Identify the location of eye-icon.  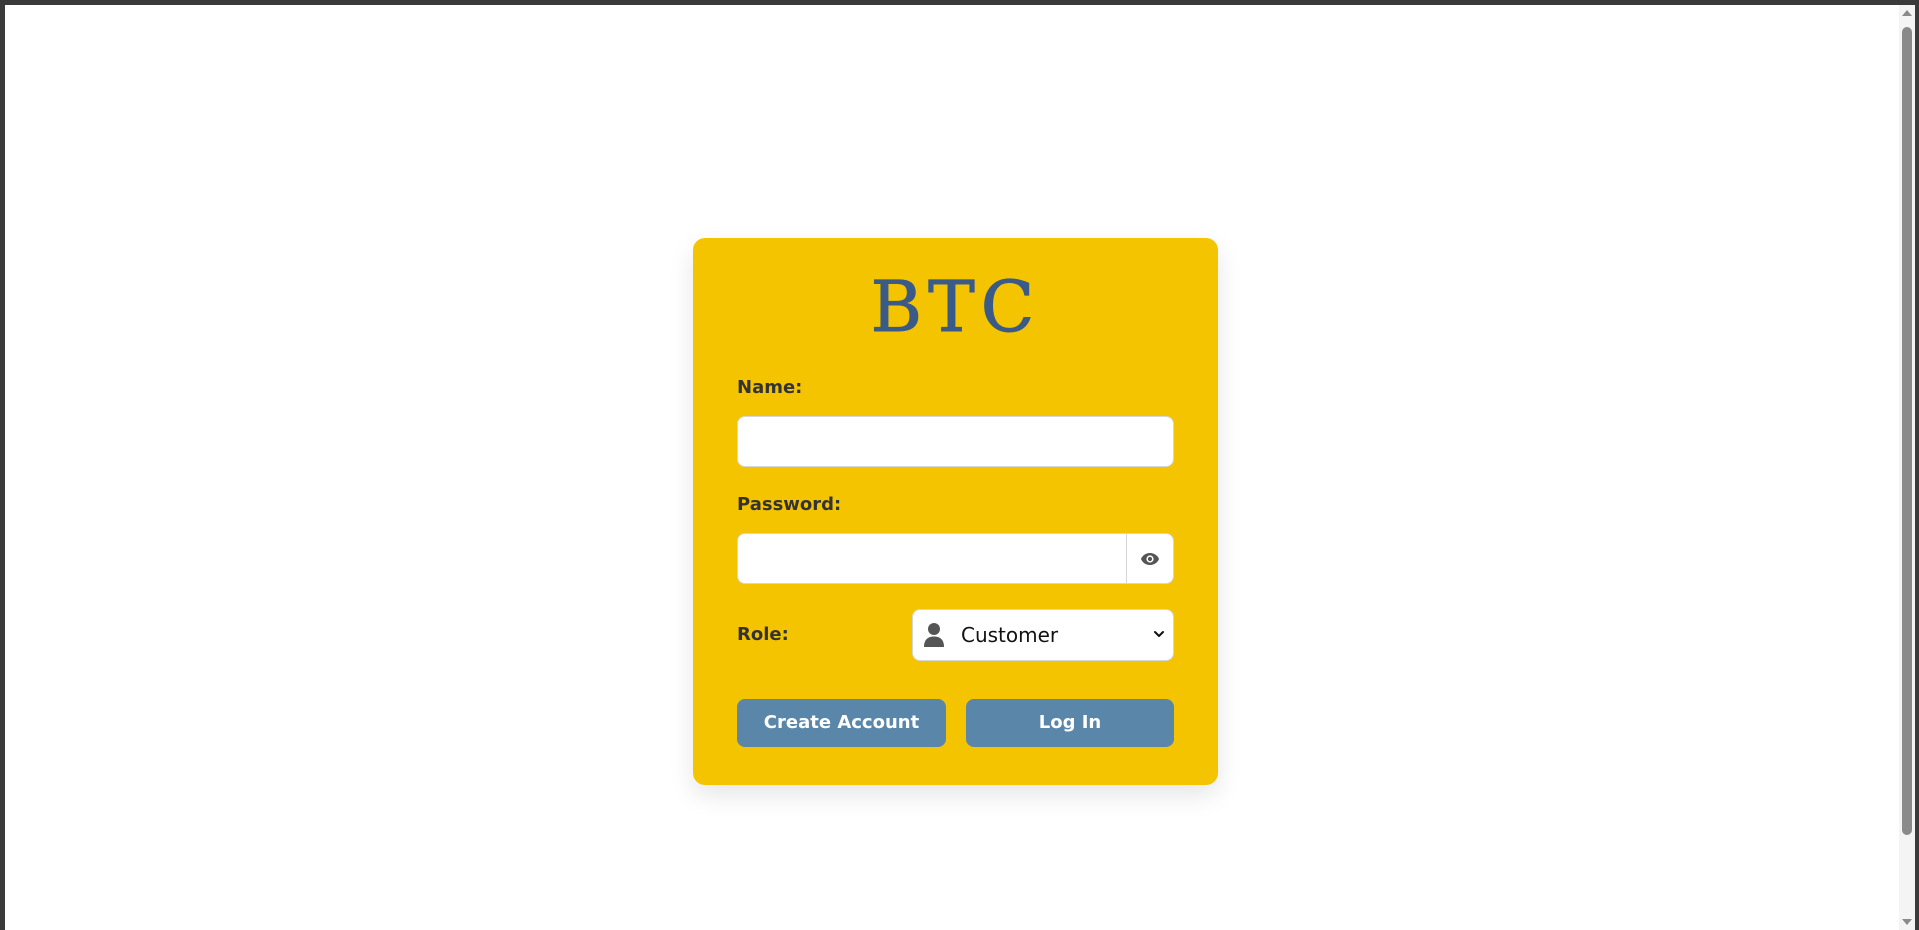
(1150, 558).